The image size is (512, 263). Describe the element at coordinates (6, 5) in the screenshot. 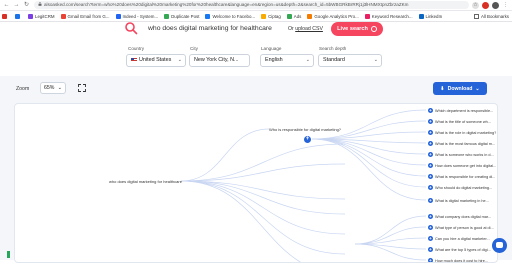

I see `back-icon: ←` at that location.